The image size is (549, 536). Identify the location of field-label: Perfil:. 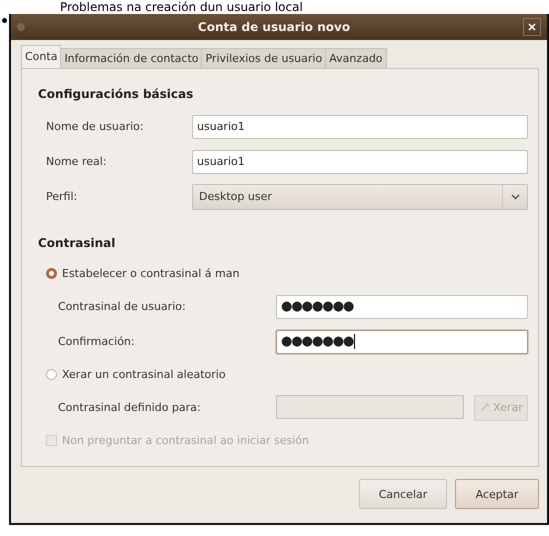
(62, 196).